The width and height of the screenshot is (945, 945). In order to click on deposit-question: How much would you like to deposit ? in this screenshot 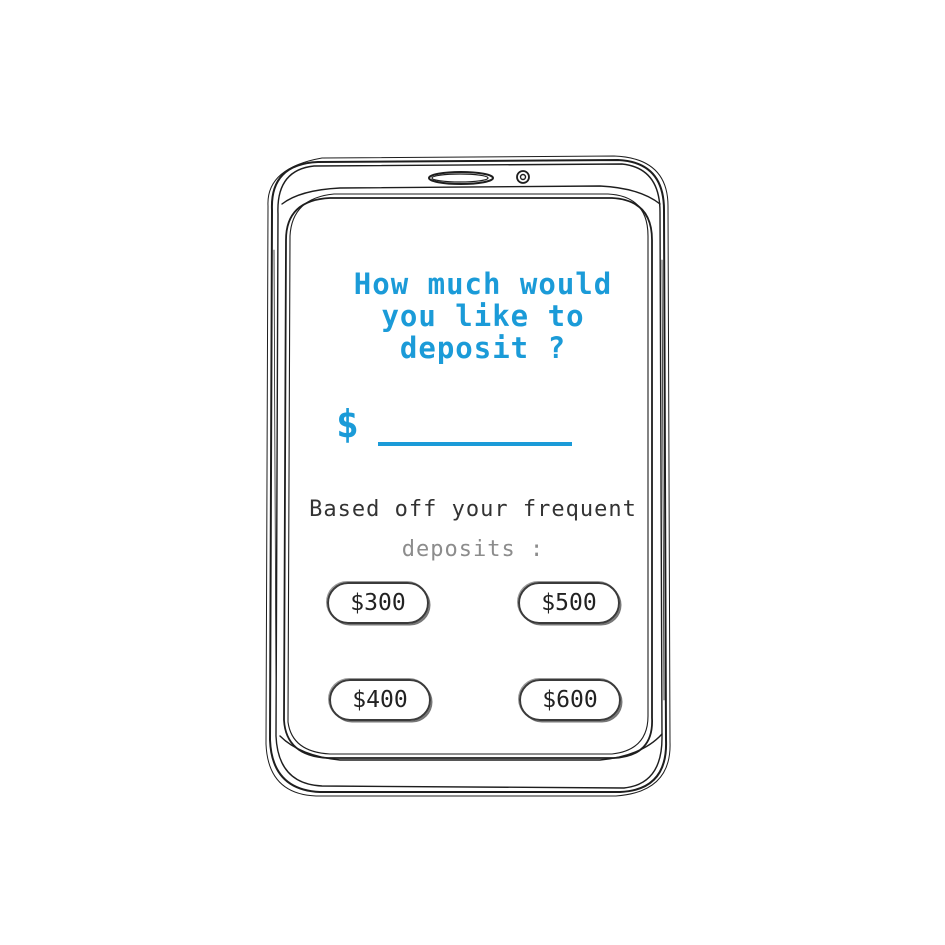, I will do `click(483, 316)`.